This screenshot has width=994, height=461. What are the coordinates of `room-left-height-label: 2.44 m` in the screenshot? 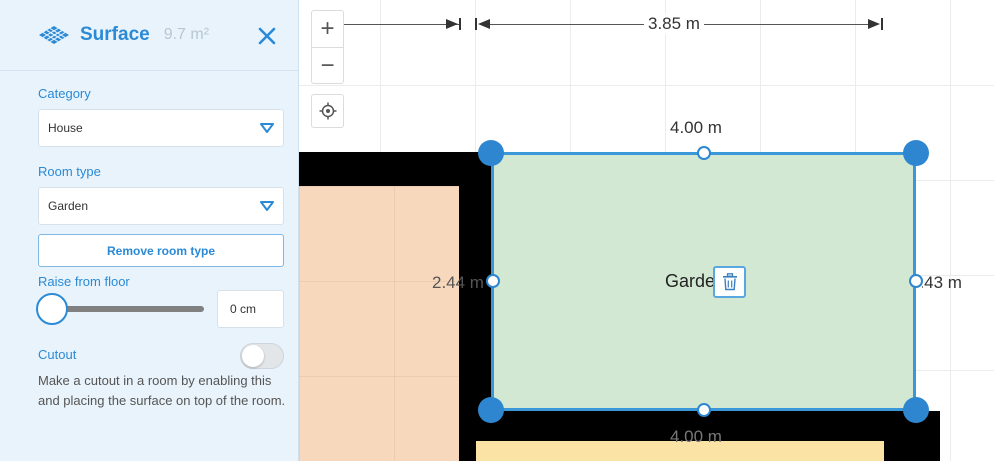 It's located at (458, 282).